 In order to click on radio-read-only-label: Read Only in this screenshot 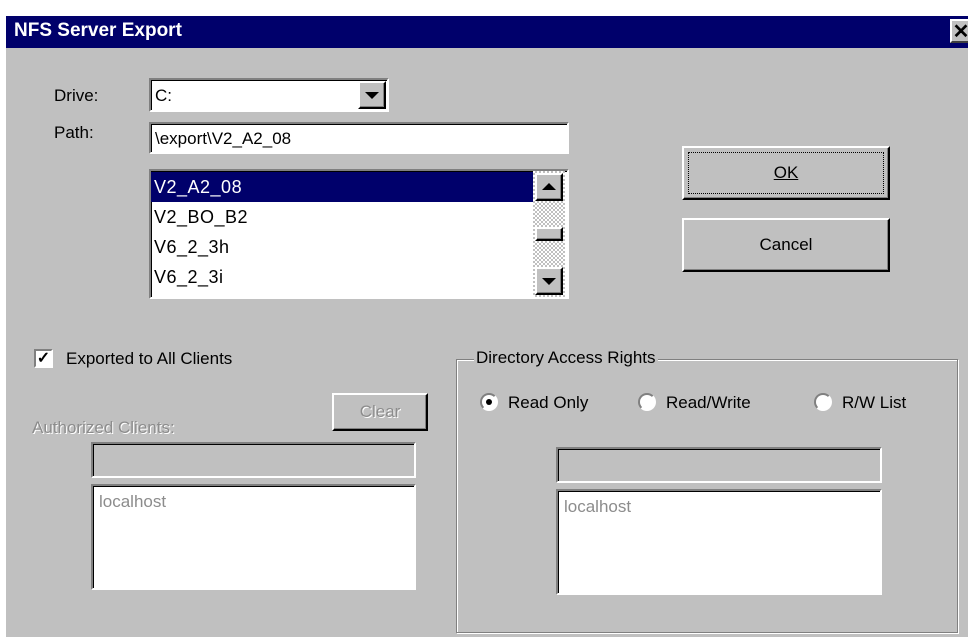, I will do `click(548, 402)`.